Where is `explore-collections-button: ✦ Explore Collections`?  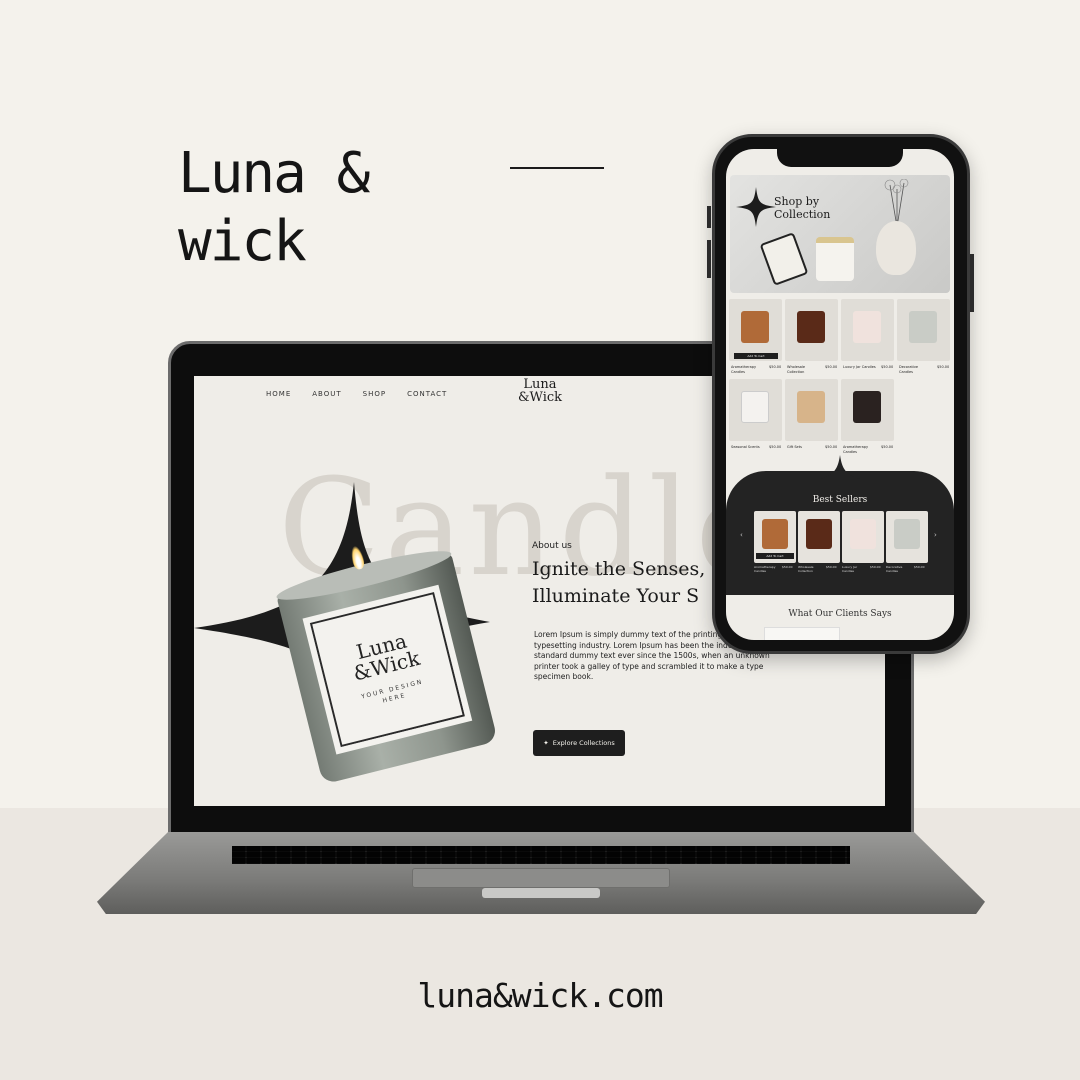 explore-collections-button: ✦ Explore Collections is located at coordinates (579, 743).